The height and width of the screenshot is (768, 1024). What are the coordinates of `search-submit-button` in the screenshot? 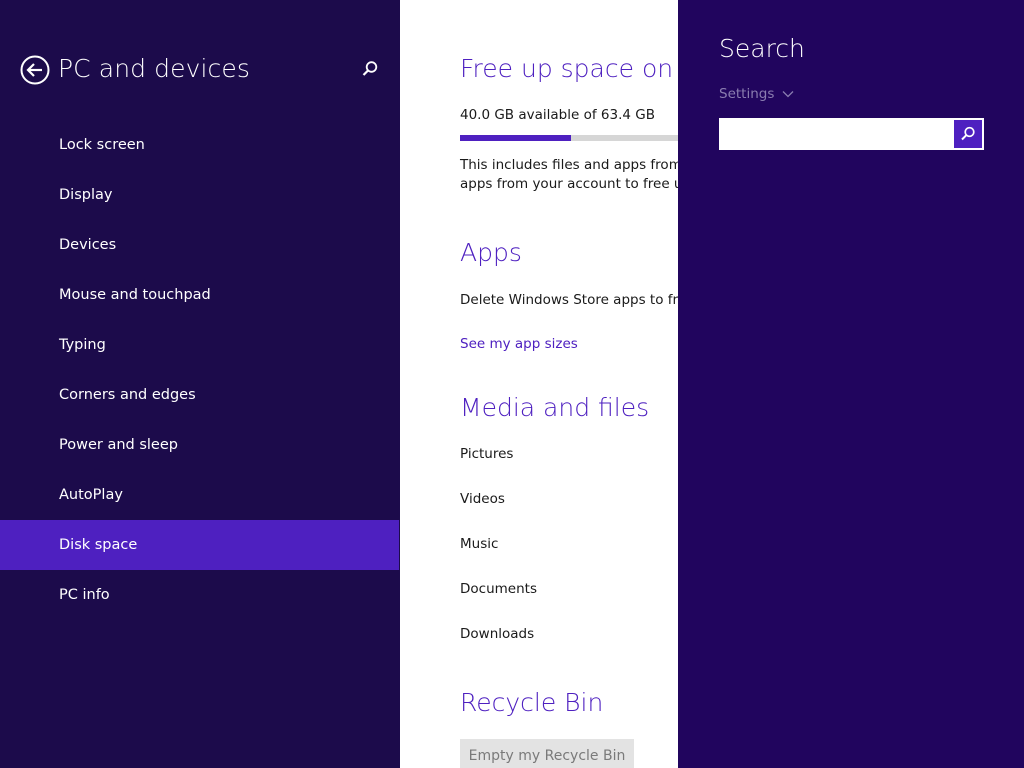 It's located at (968, 134).